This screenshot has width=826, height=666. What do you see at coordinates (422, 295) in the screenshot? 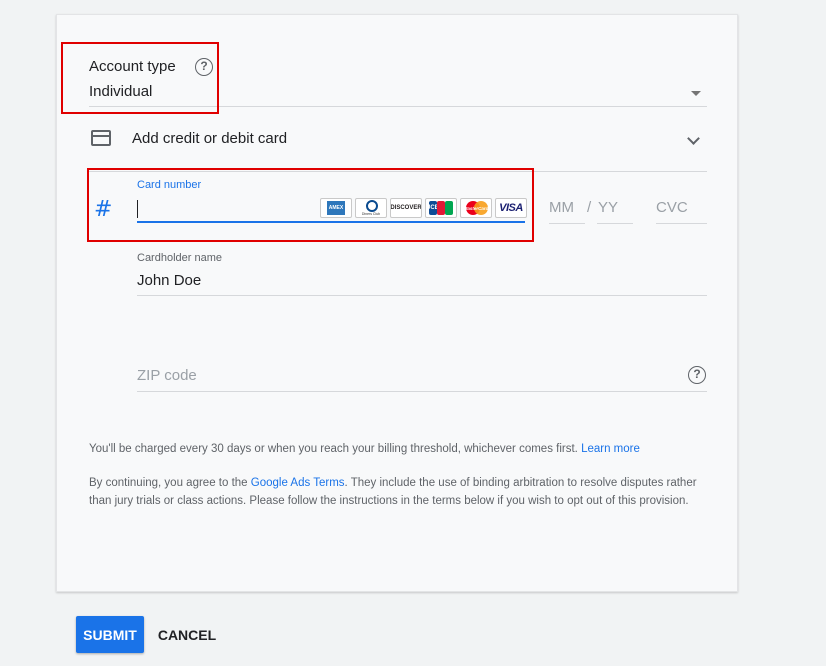
I see `cardholder-underline` at bounding box center [422, 295].